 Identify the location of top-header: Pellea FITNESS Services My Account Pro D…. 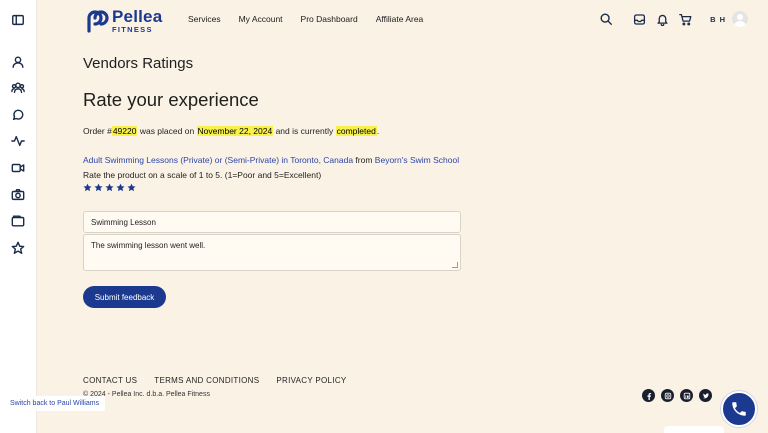
(402, 20).